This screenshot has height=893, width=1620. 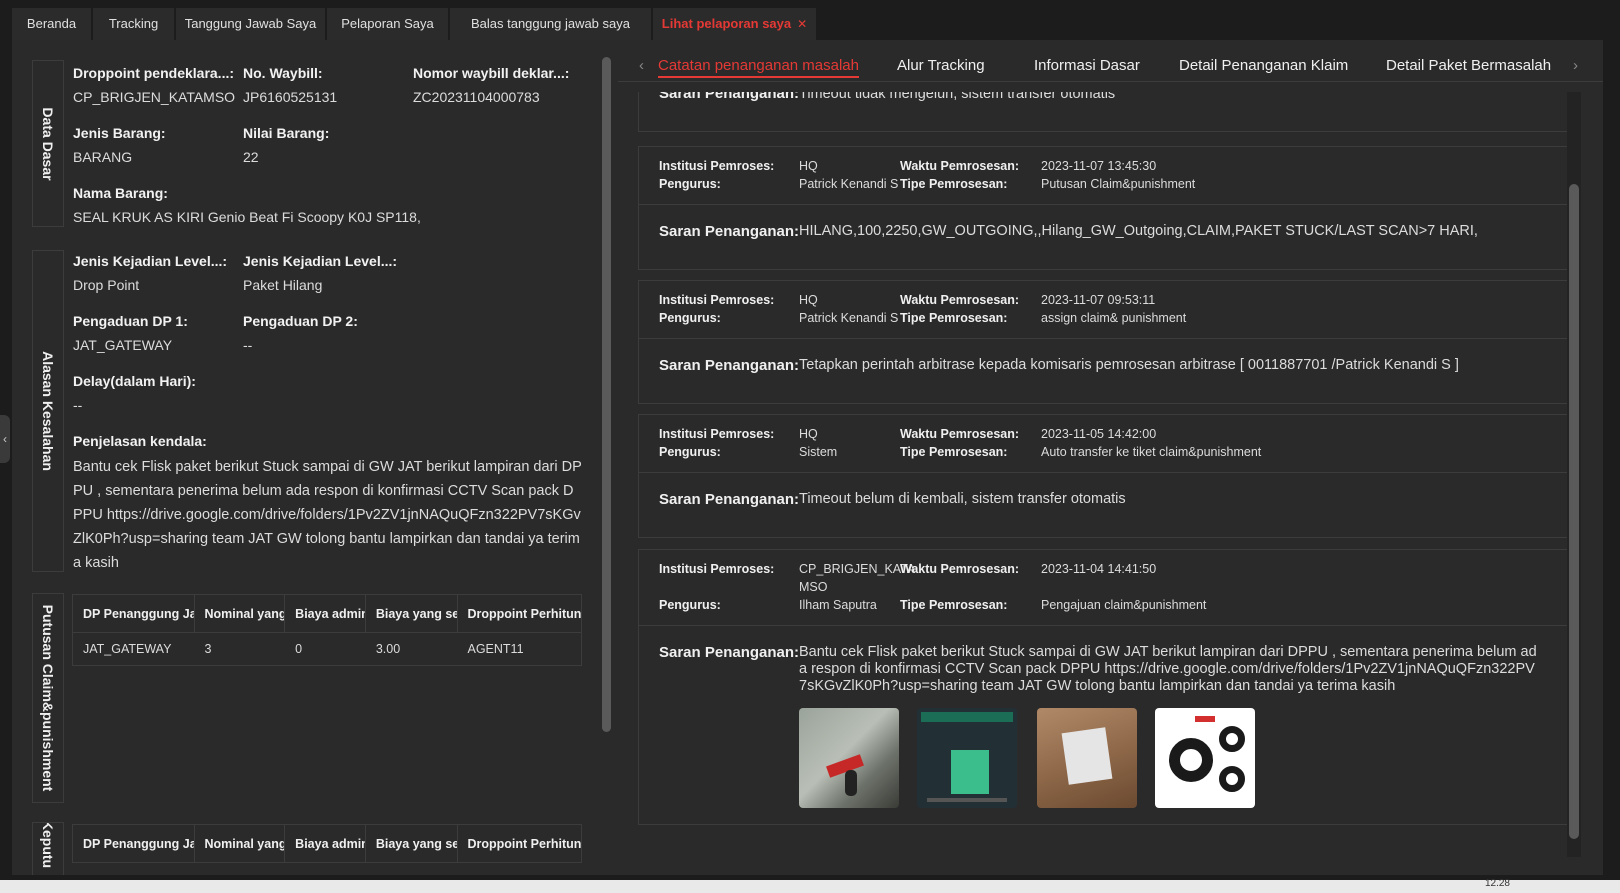 What do you see at coordinates (1205, 758) in the screenshot?
I see `attachment-image-seal` at bounding box center [1205, 758].